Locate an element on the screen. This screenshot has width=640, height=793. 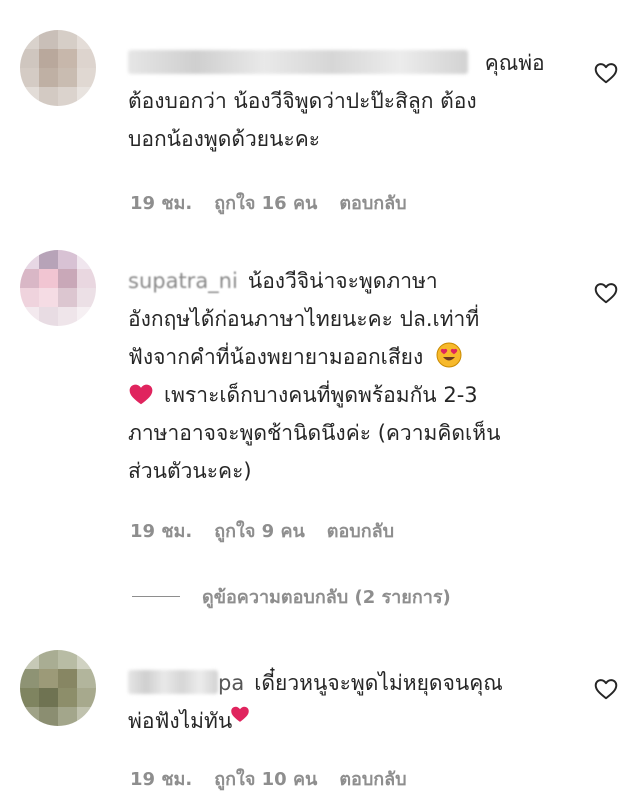
comment-meta: 19 ชม. ถูกใจ 16 คน ตอบกลับ is located at coordinates (268, 202).